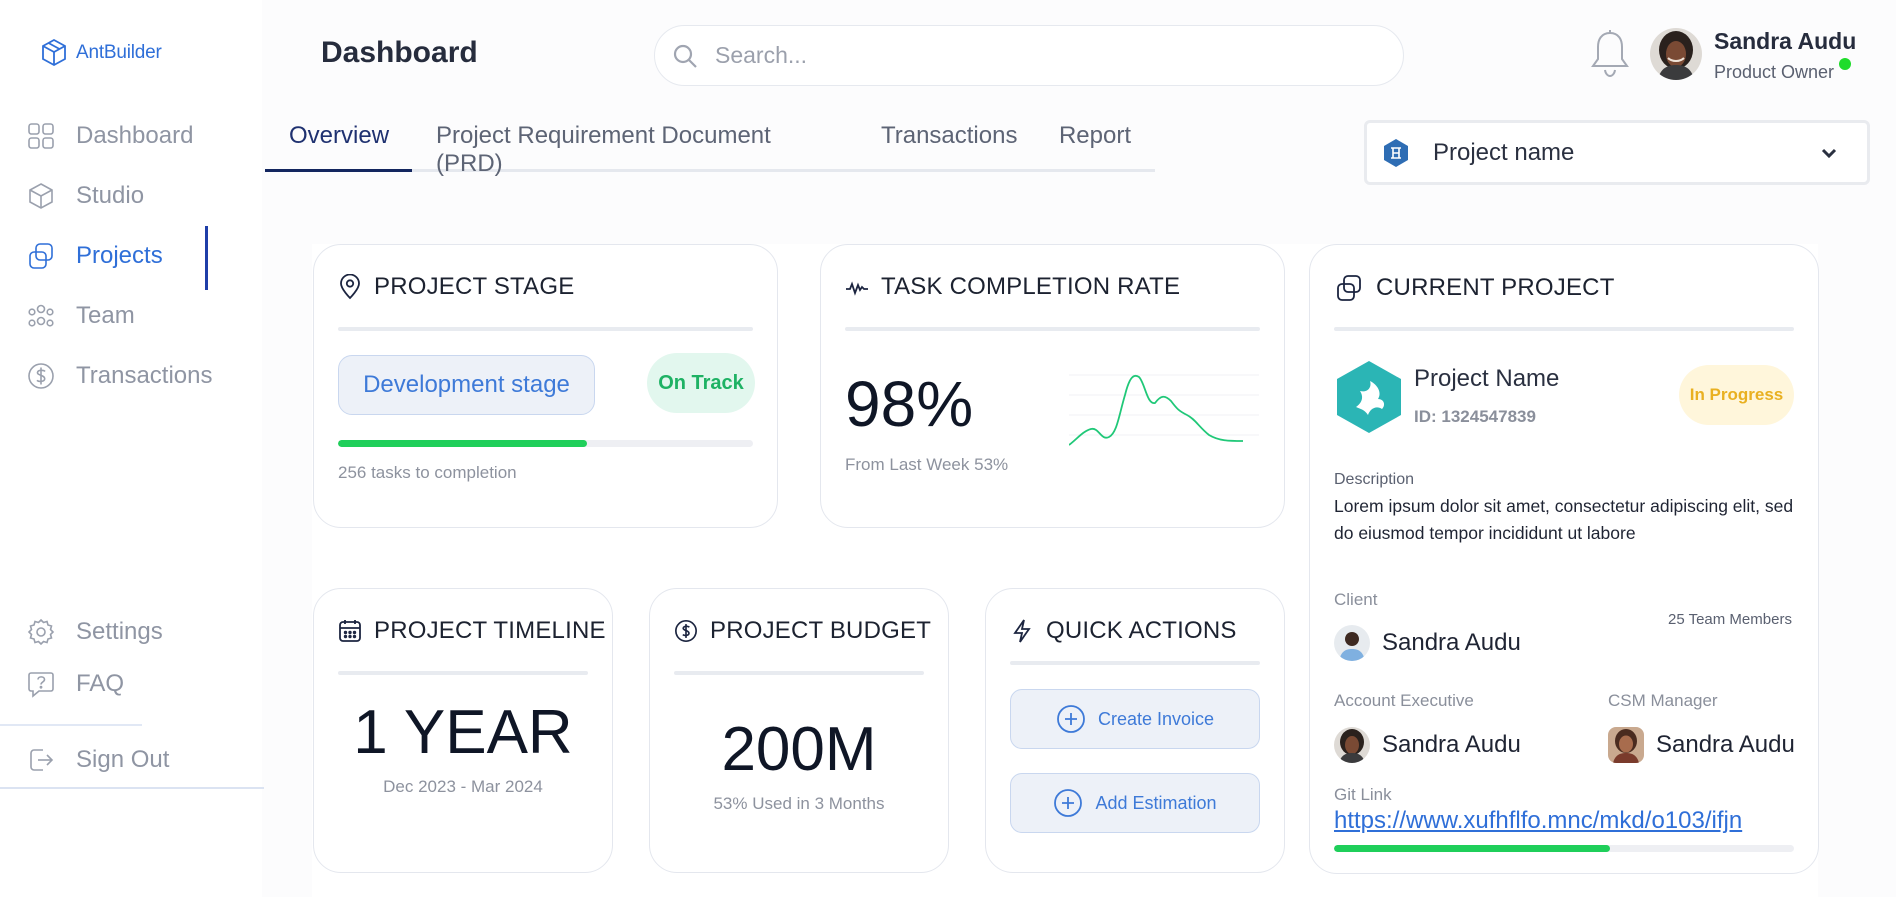 The image size is (1896, 897). I want to click on team-icon, so click(41, 315).